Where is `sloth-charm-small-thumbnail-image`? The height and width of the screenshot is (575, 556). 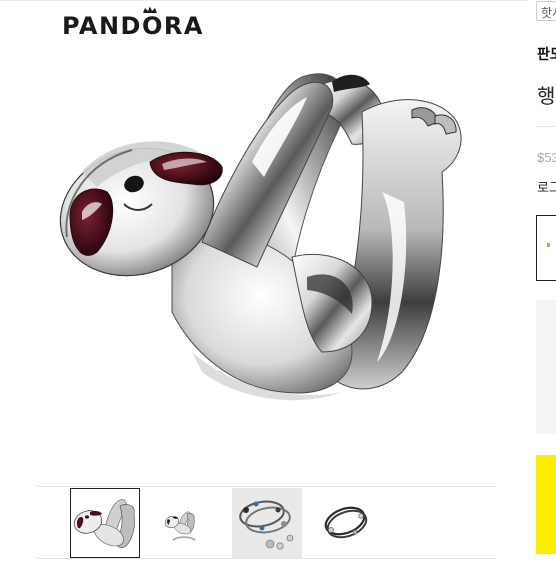 sloth-charm-small-thumbnail-image is located at coordinates (180, 526).